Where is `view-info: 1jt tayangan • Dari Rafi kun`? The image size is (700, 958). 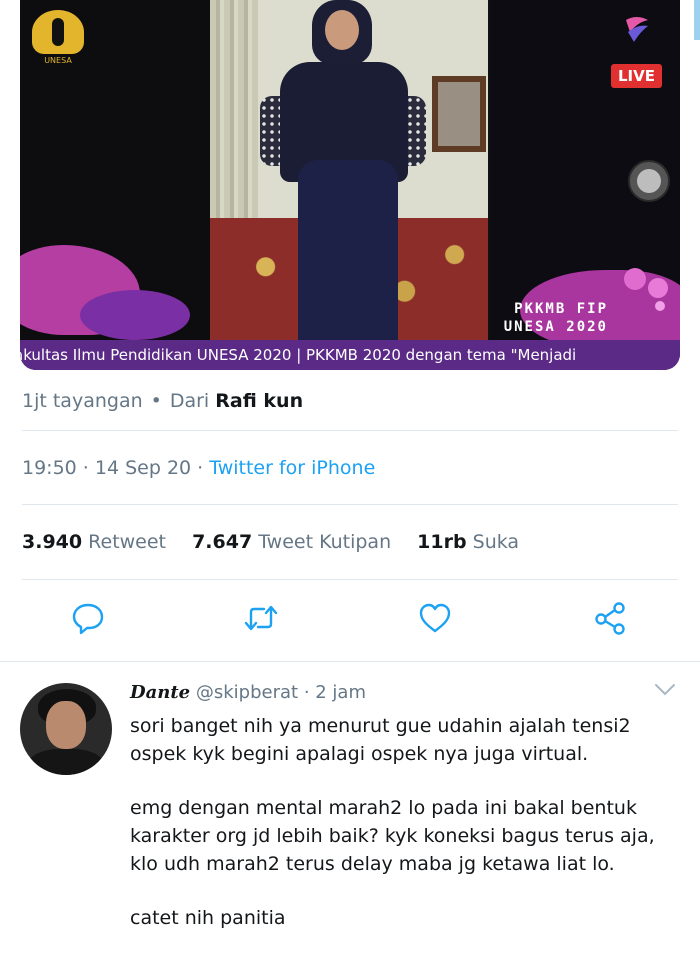 view-info: 1jt tayangan • Dari Rafi kun is located at coordinates (162, 401).